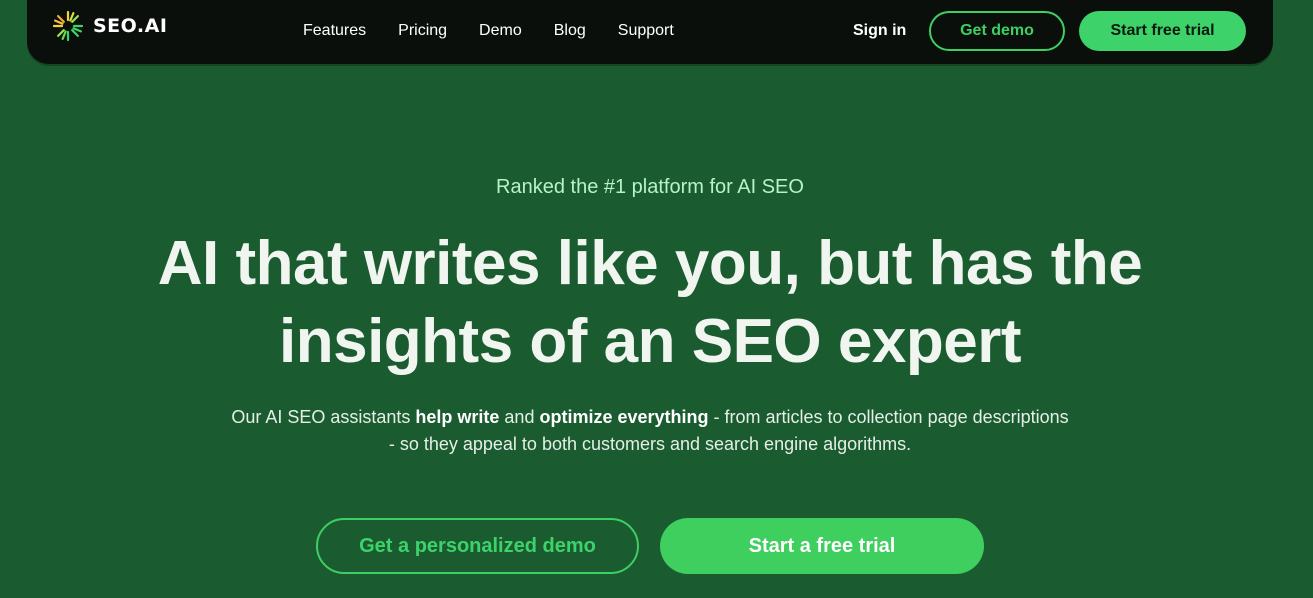 The height and width of the screenshot is (598, 1313). I want to click on sign-in-link: Sign in, so click(879, 34).